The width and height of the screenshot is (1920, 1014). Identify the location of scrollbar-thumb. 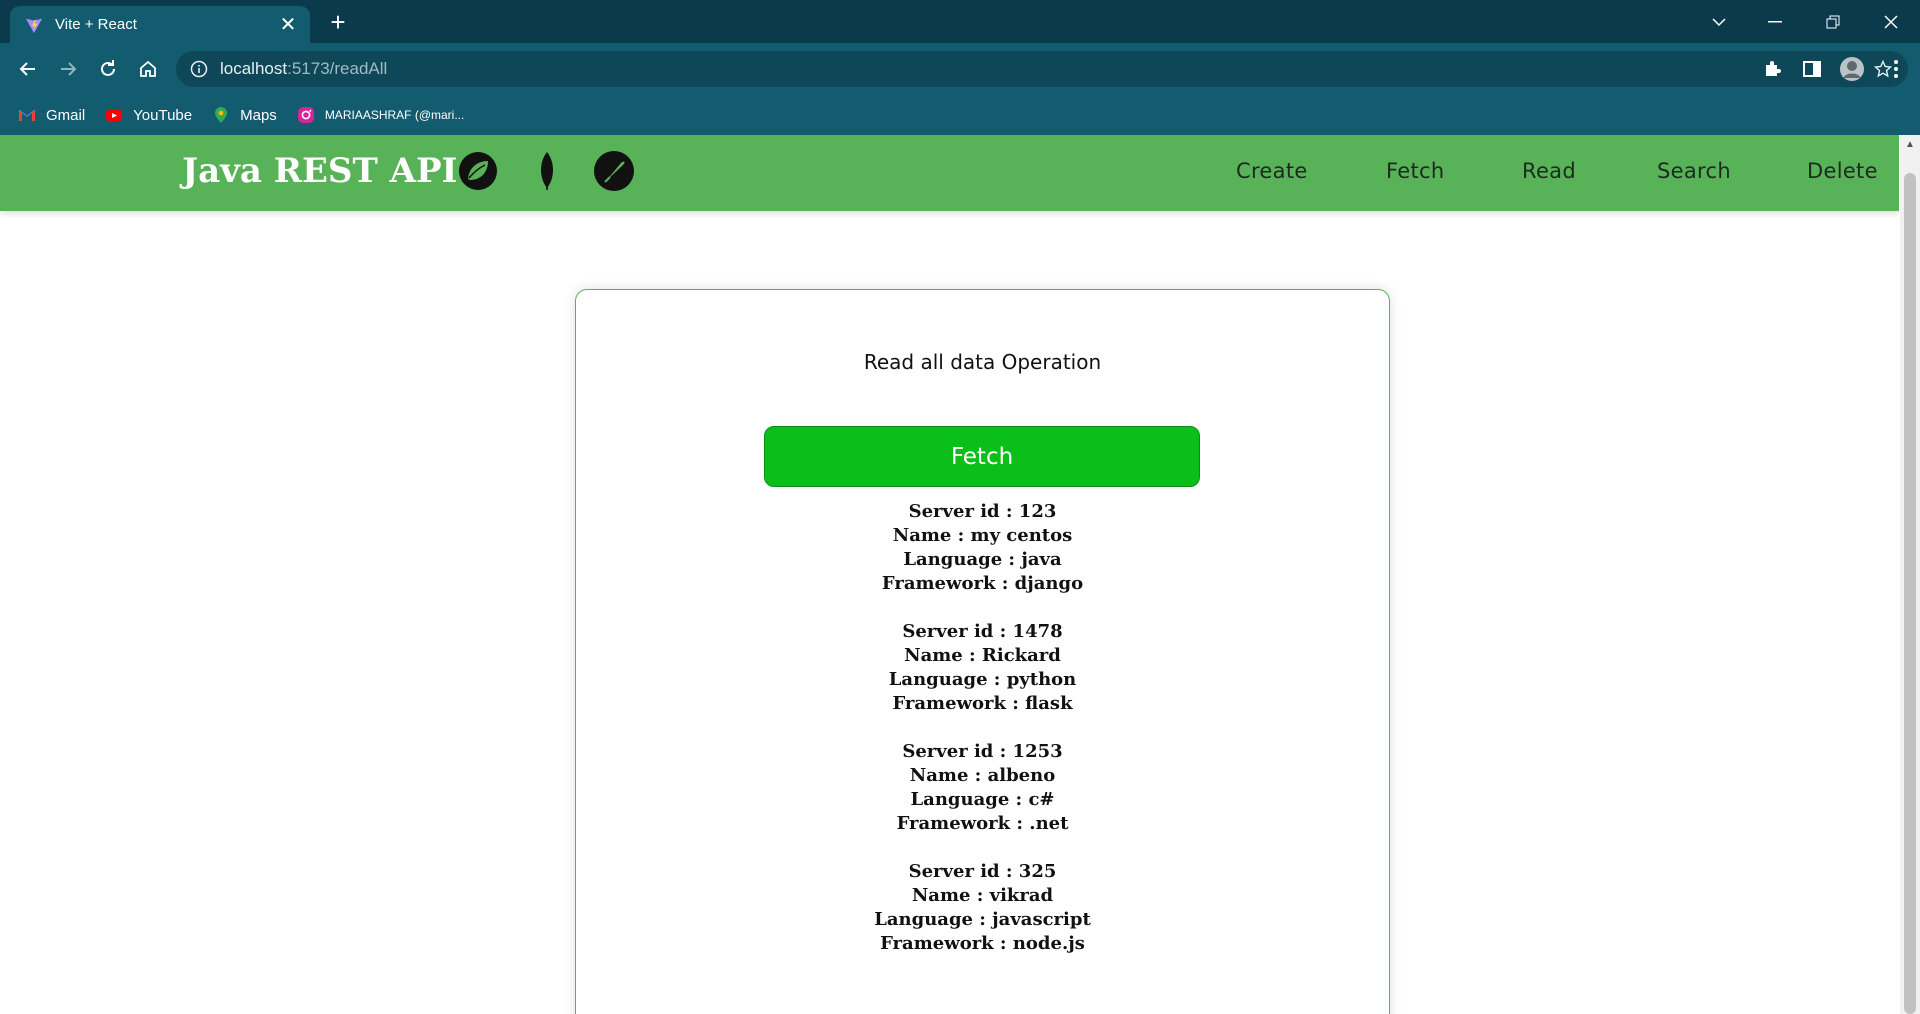
(1910, 593).